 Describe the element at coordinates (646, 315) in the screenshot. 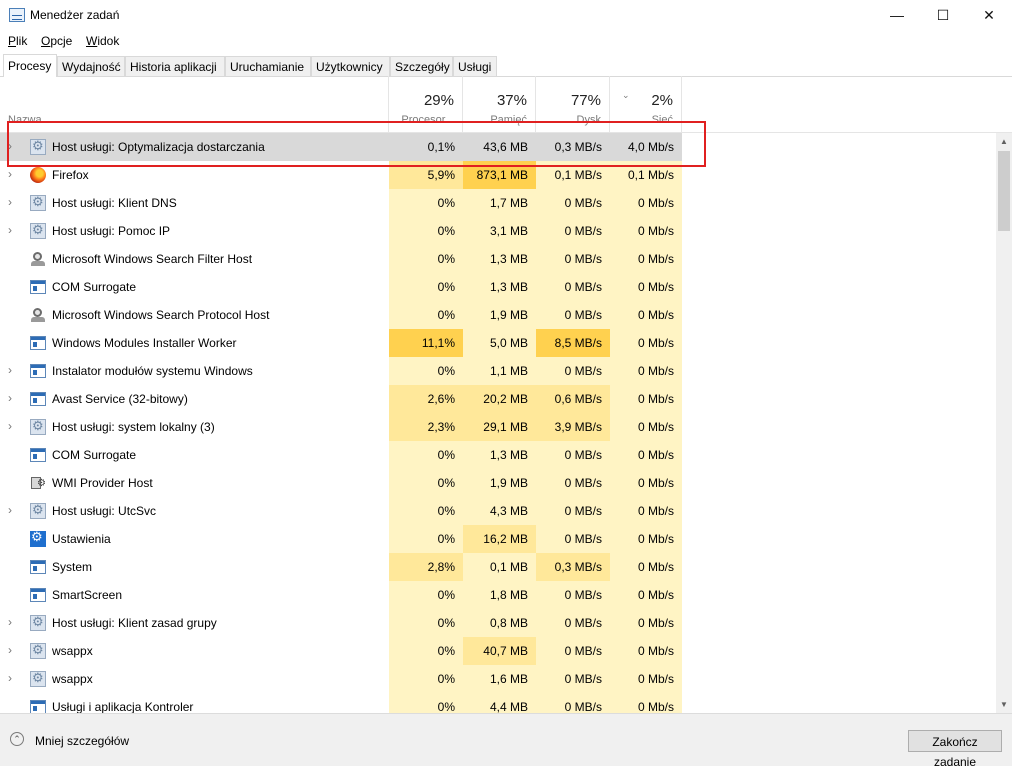

I see `process-net-cell: 0 Mb/s` at that location.